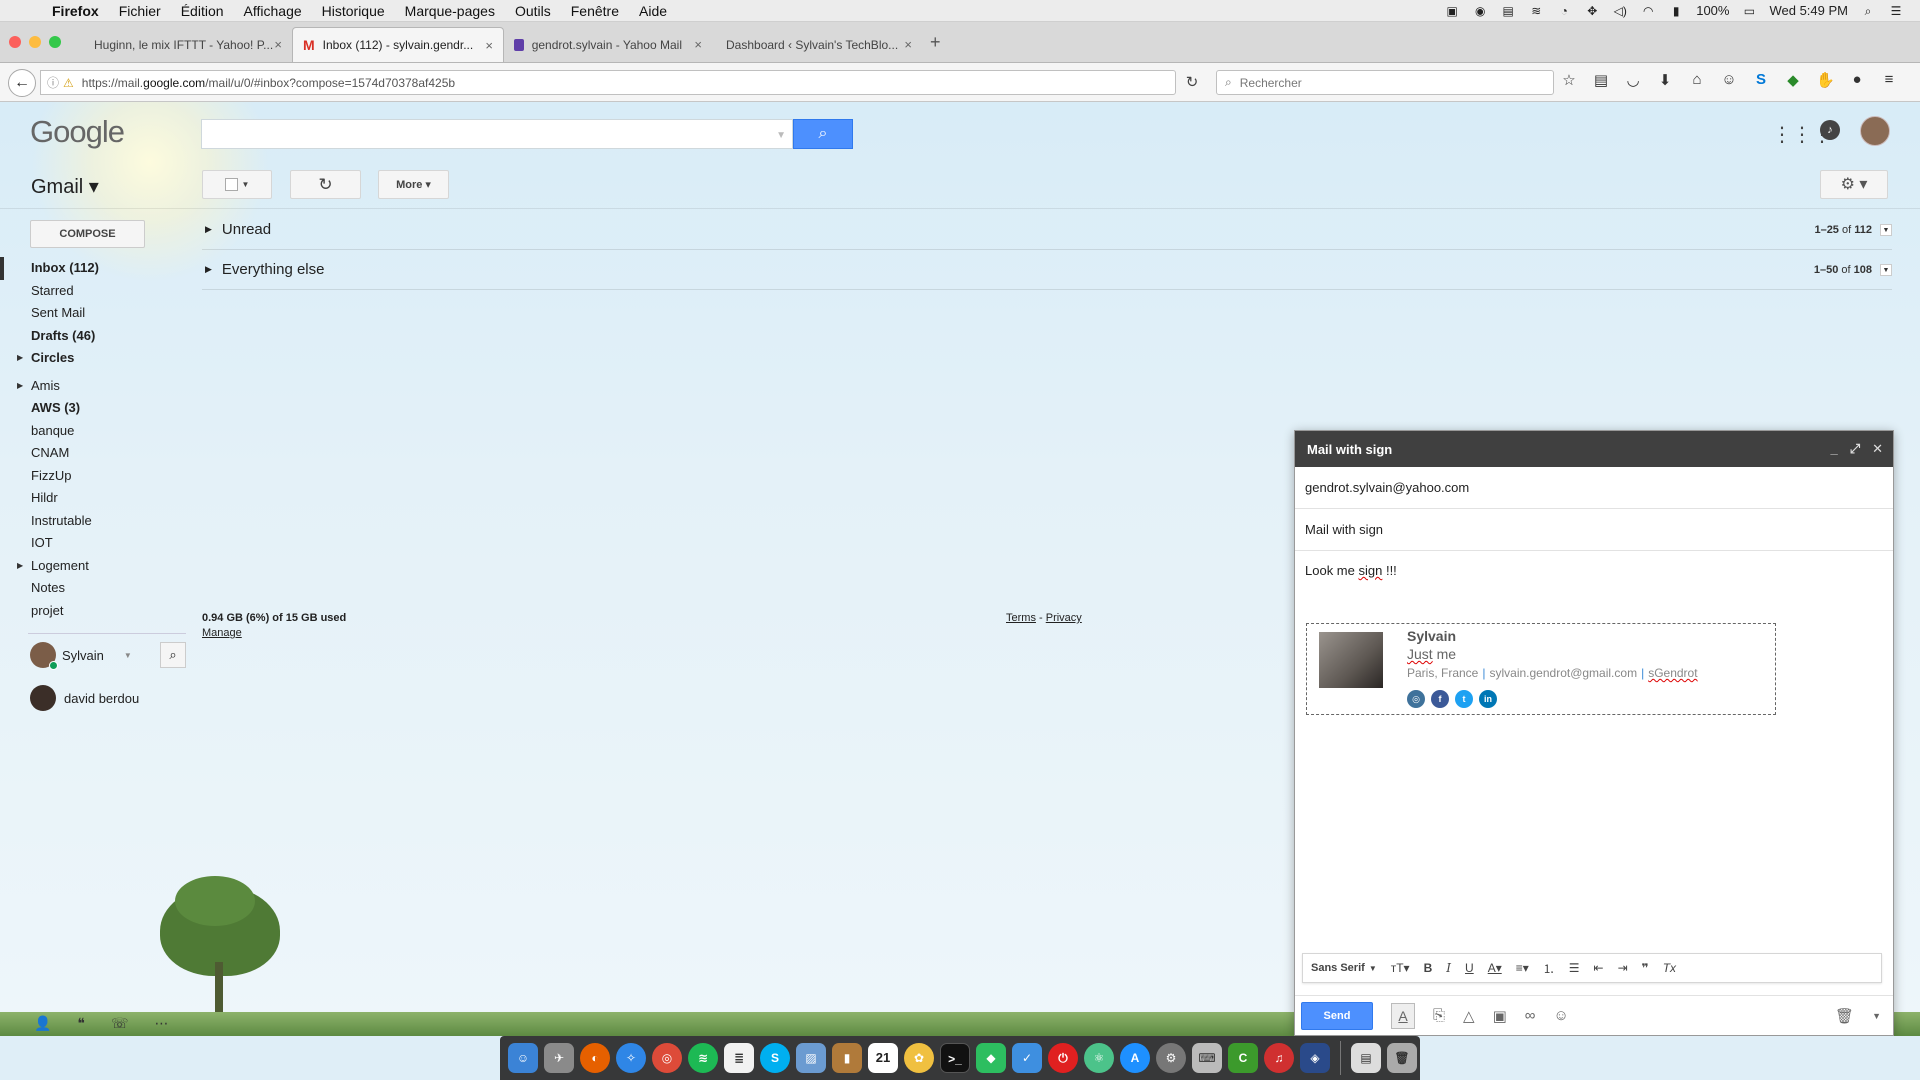  What do you see at coordinates (919, 1058) in the screenshot?
I see `photos-icon: ✿` at bounding box center [919, 1058].